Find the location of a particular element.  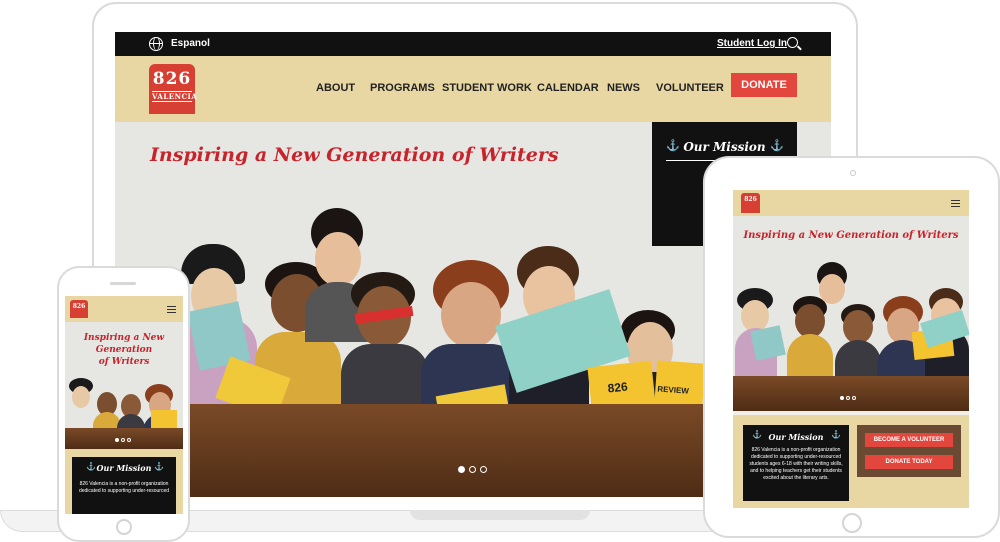

donate-today-button: DONATE TODAY is located at coordinates (909, 462).